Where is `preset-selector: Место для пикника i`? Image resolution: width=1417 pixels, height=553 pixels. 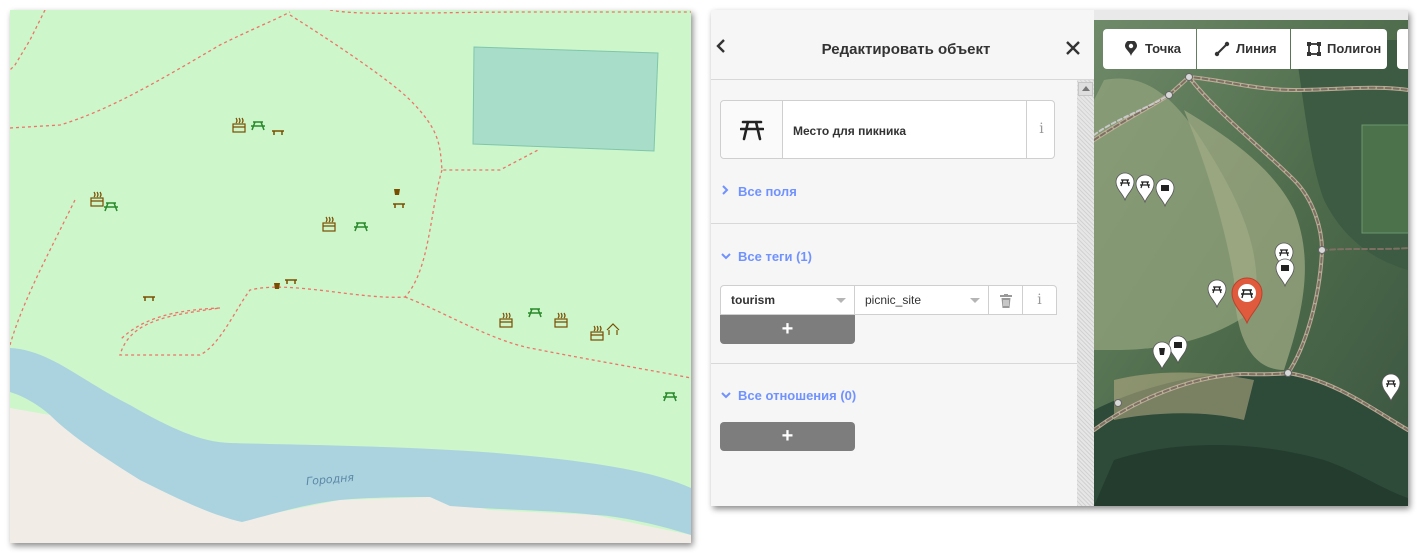 preset-selector: Место для пикника i is located at coordinates (887, 129).